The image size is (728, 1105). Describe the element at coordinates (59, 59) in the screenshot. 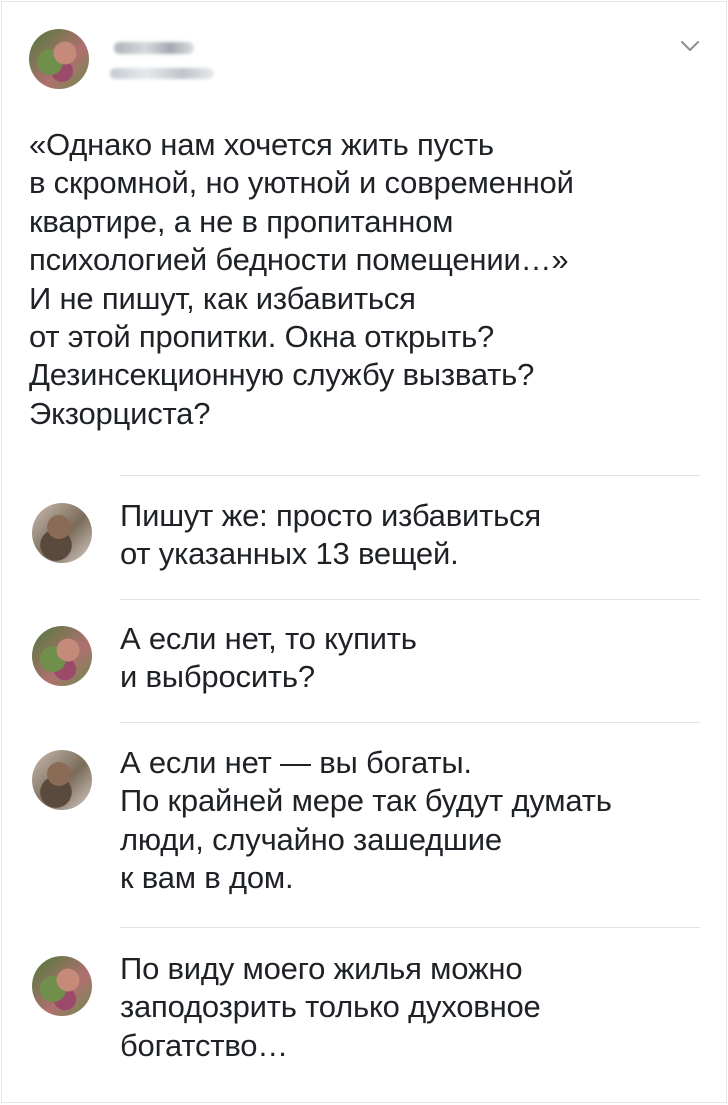

I see `author-avatar` at that location.